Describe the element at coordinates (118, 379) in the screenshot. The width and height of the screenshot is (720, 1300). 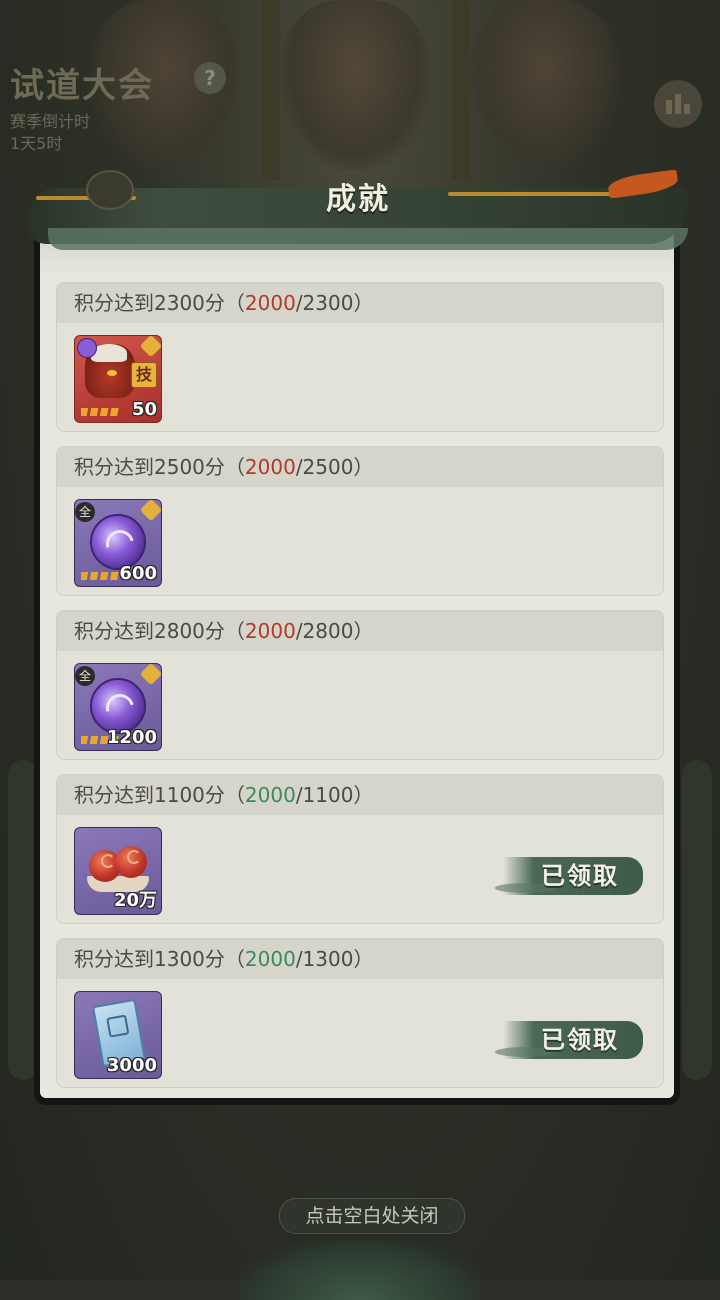
I see `reward-item-character-shard: 技 50` at that location.